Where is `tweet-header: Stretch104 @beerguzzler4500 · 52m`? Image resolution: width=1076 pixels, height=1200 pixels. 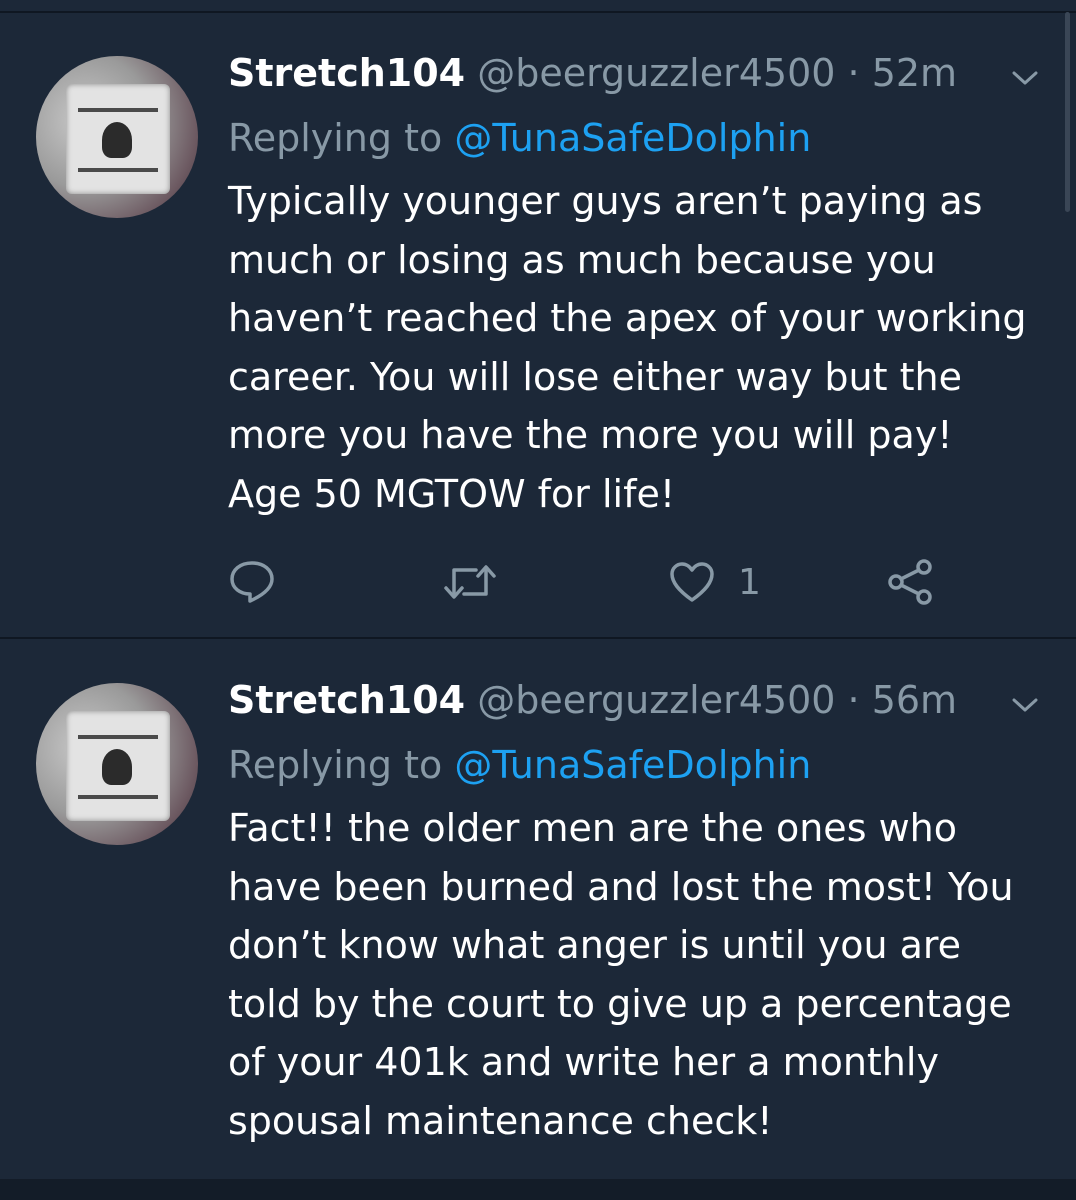
tweet-header: Stretch104 @beerguzzler4500 · 52m is located at coordinates (592, 73).